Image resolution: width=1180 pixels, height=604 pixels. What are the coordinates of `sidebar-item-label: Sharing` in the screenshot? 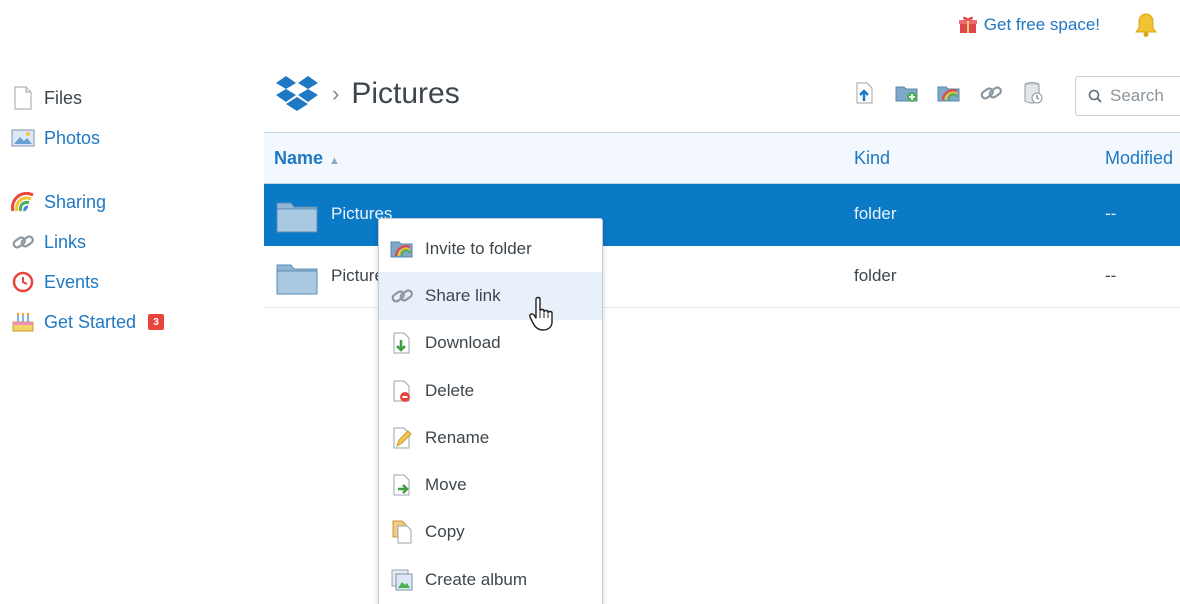 It's located at (75, 201).